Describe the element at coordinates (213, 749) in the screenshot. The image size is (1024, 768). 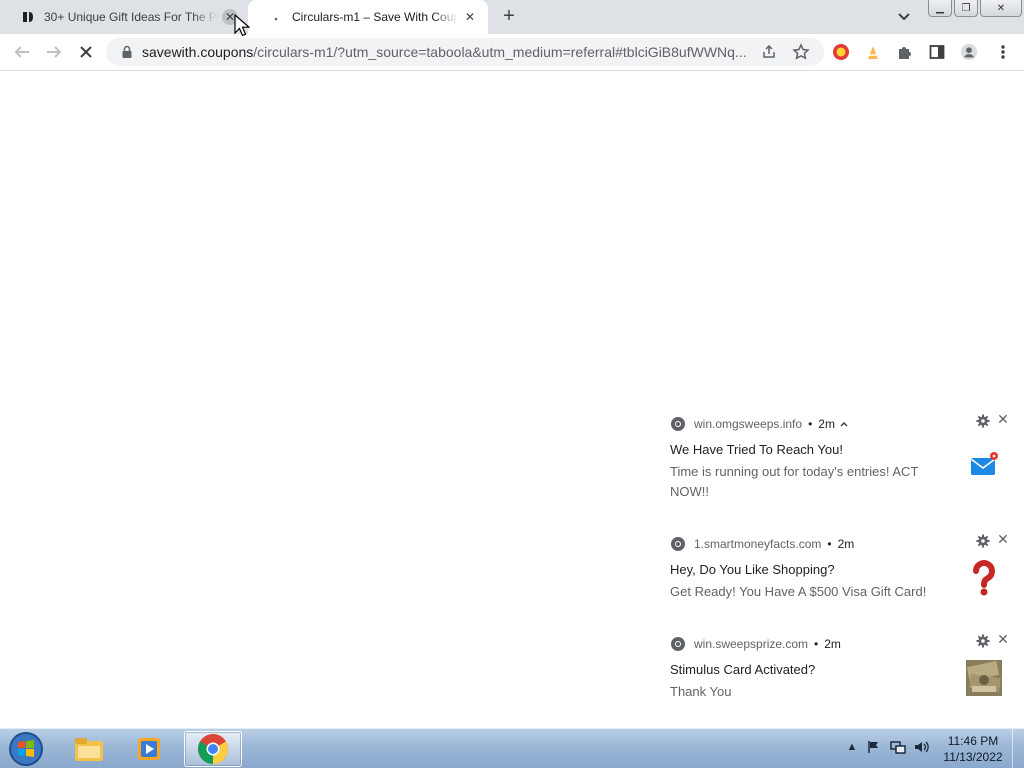
I see `chrome-icon` at that location.